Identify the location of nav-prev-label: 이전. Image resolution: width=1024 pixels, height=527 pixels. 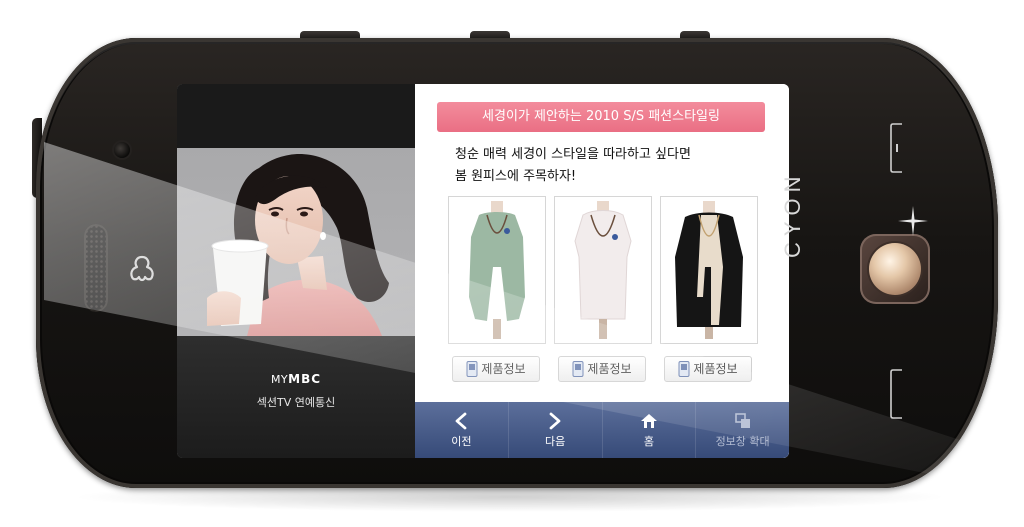
(461, 441).